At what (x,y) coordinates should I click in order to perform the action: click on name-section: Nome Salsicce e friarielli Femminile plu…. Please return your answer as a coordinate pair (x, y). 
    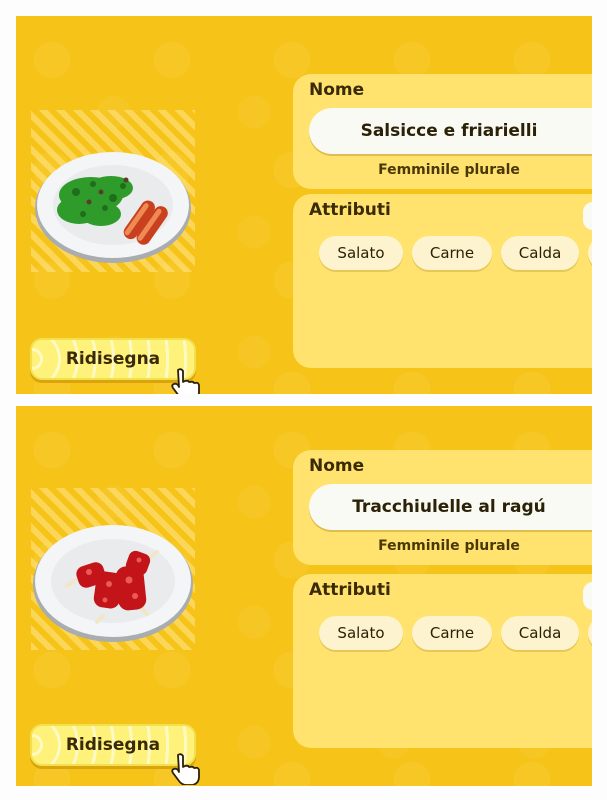
    Looking at the image, I should click on (442, 131).